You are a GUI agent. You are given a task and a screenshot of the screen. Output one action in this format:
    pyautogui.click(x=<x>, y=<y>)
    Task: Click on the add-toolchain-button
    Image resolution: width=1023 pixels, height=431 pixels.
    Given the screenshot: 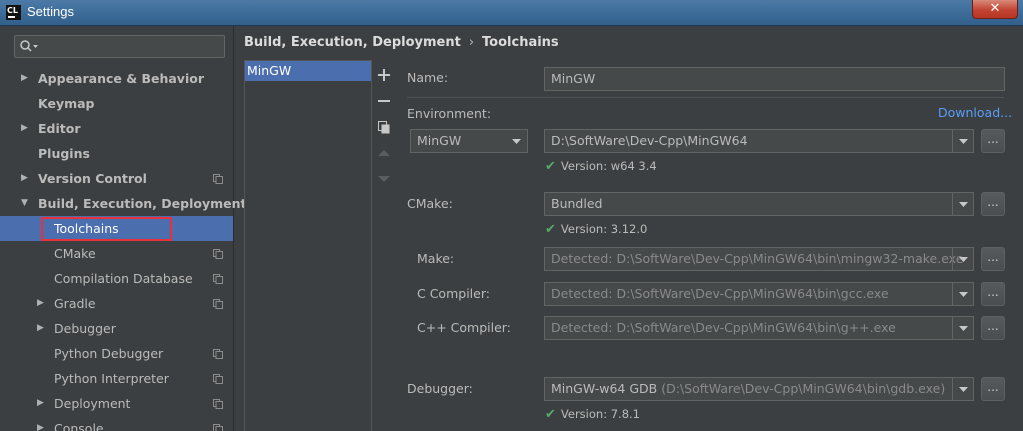 What is the action you would take?
    pyautogui.click(x=384, y=75)
    